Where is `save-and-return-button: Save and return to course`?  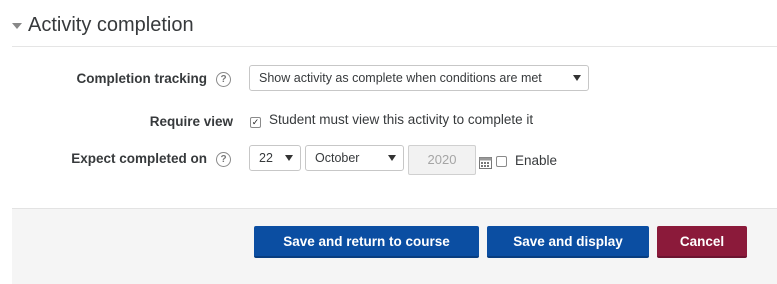 save-and-return-button: Save and return to course is located at coordinates (366, 242).